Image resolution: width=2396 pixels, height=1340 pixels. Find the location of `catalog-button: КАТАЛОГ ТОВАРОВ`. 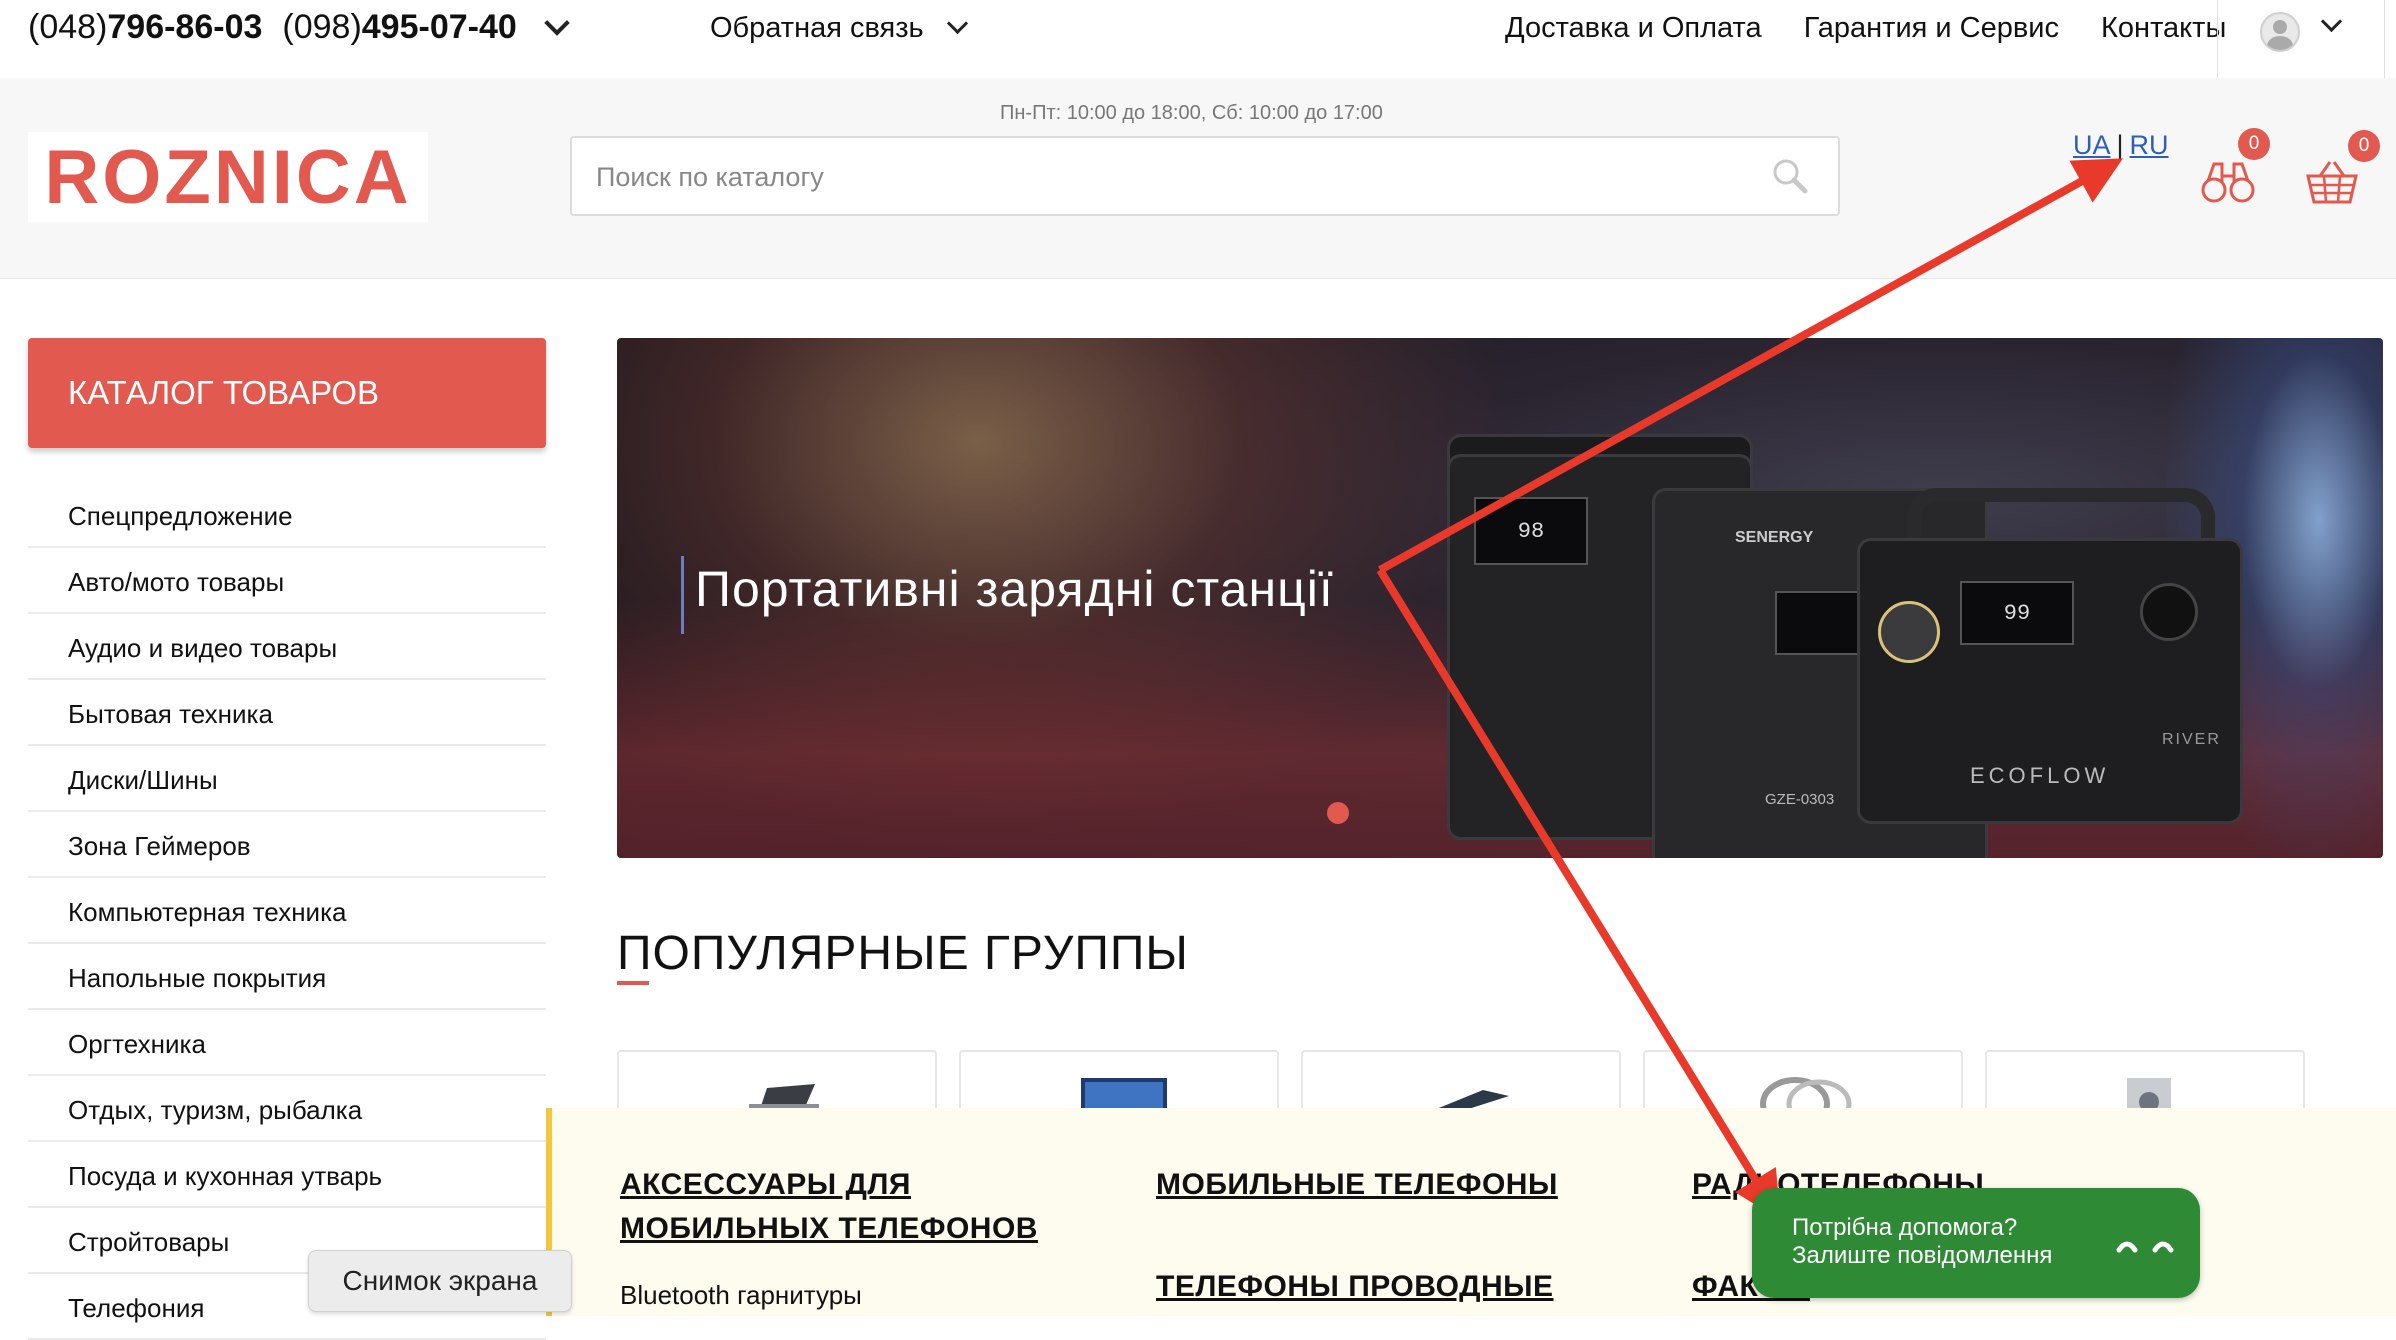

catalog-button: КАТАЛОГ ТОВАРОВ is located at coordinates (287, 393).